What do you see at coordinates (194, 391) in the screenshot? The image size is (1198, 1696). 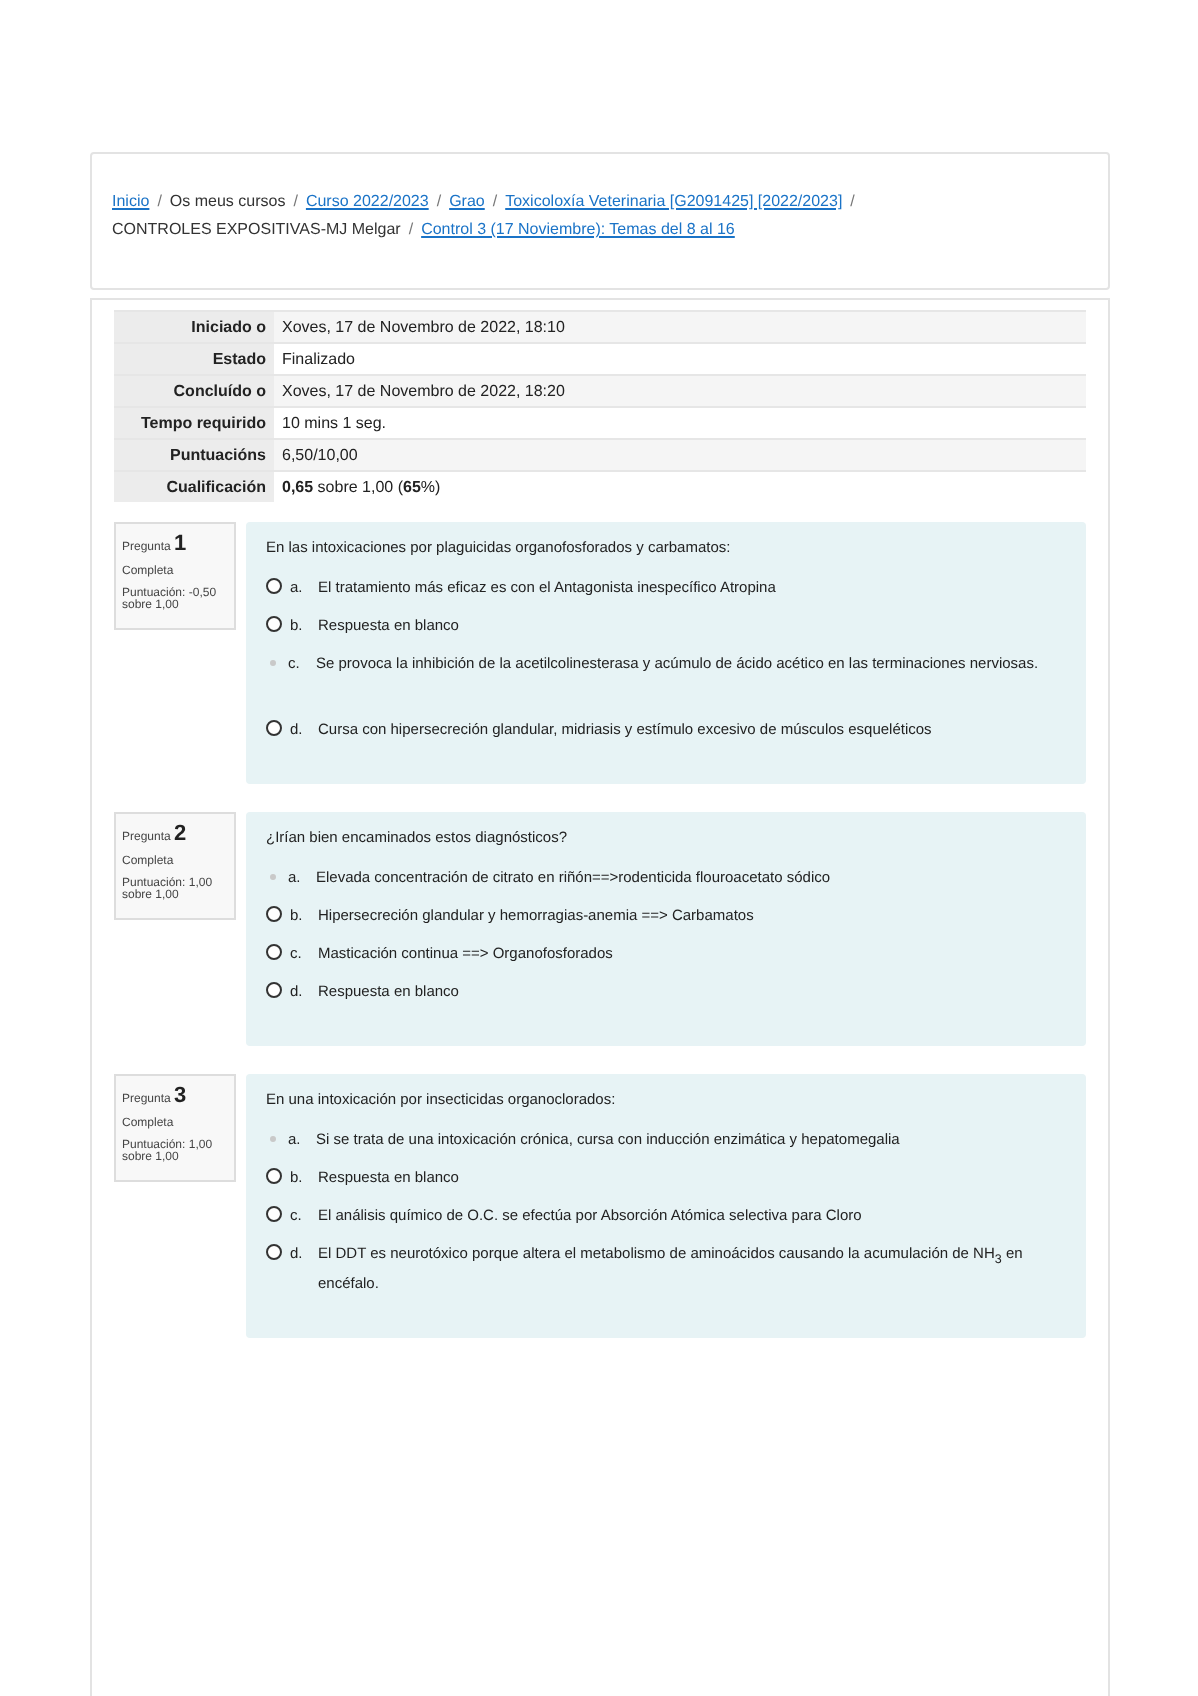 I see `summary-label: Concluído o` at bounding box center [194, 391].